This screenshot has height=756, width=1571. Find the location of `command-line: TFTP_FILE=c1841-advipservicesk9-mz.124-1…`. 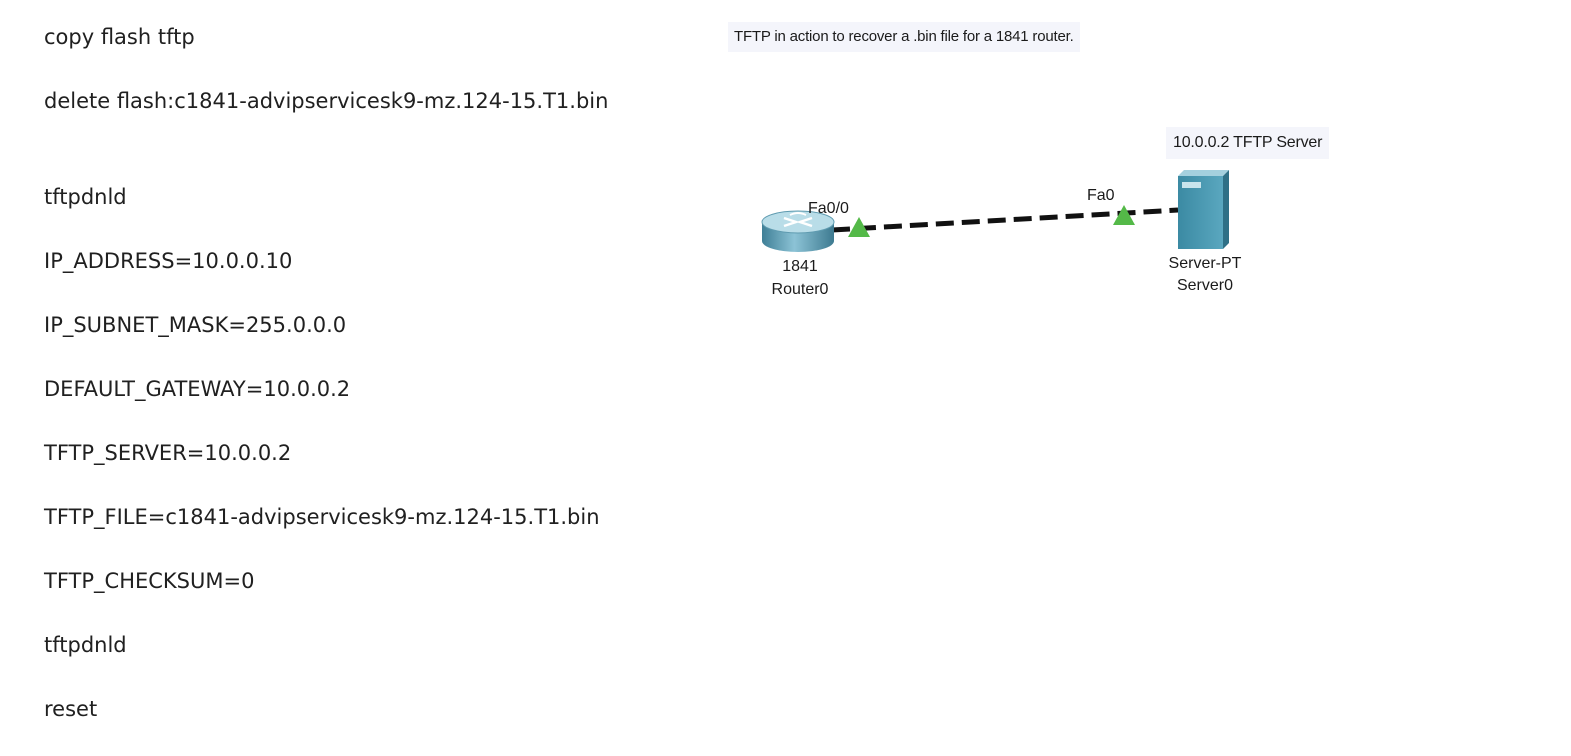

command-line: TFTP_FILE=c1841-advipservicesk9-mz.124-1… is located at coordinates (322, 517).